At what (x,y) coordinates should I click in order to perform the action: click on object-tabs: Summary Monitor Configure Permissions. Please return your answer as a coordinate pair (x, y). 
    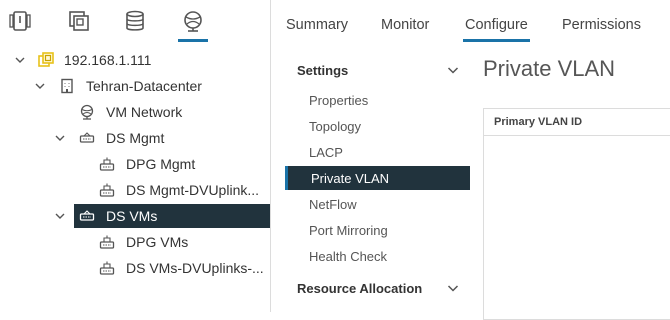
    Looking at the image, I should click on (470, 22).